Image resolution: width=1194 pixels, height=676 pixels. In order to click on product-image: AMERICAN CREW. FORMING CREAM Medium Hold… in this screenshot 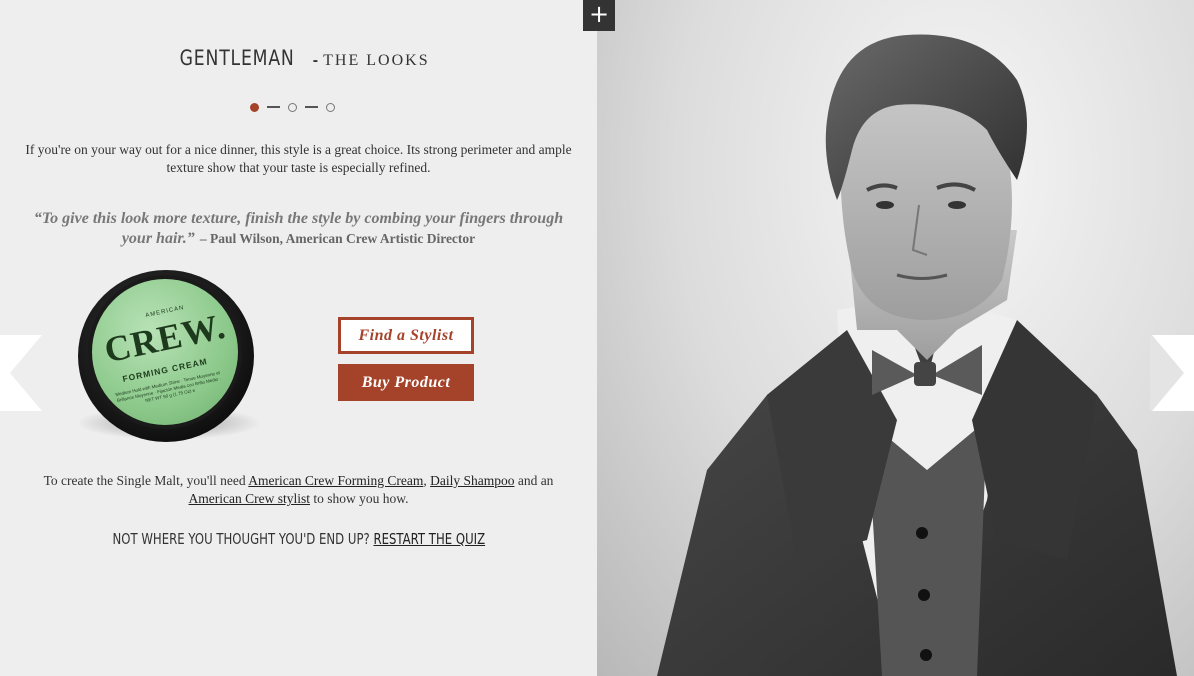, I will do `click(169, 354)`.